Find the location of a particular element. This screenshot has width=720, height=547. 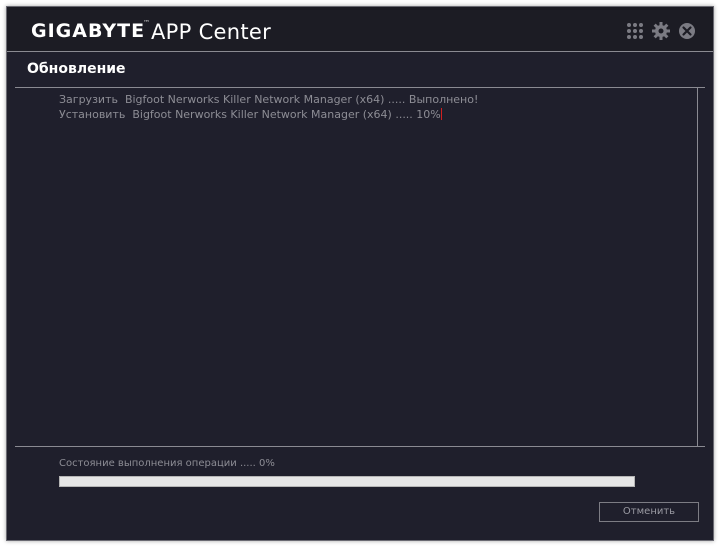

grid-icon is located at coordinates (635, 31).